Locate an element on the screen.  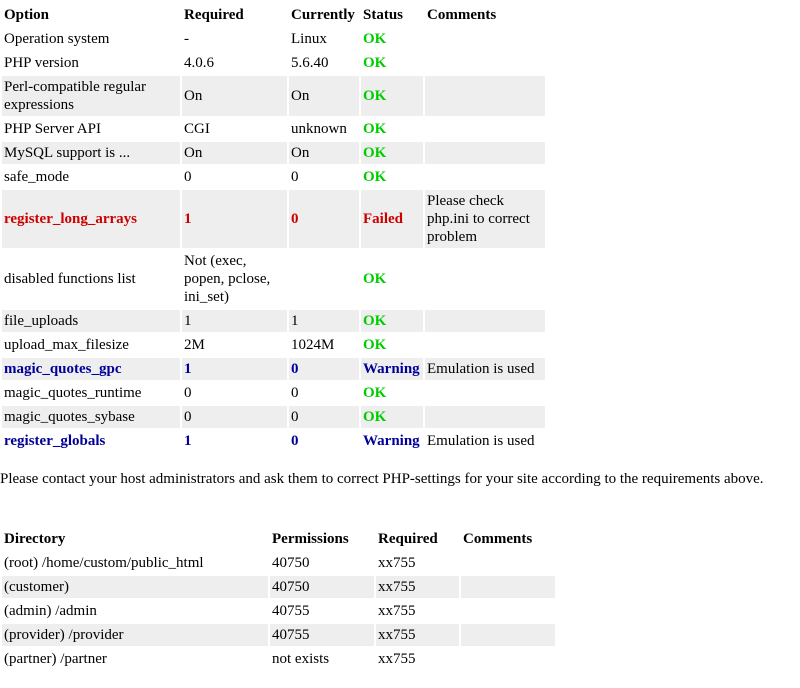
header-comments: Comments is located at coordinates (462, 15).